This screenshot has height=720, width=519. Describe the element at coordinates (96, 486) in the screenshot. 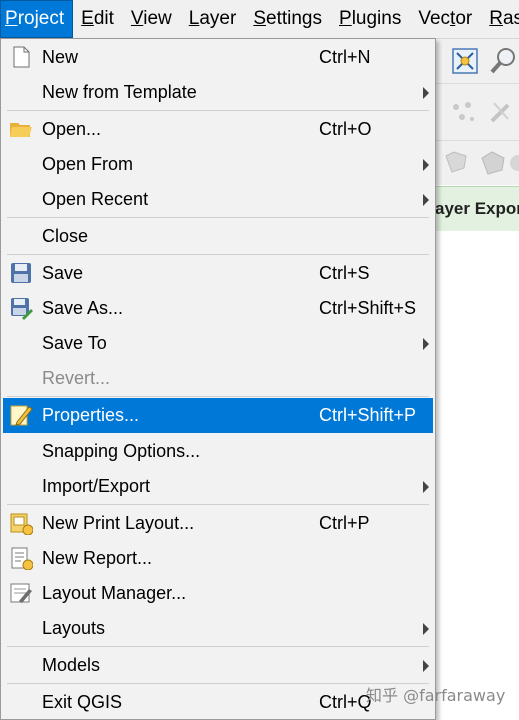

I see `menu-item-label: Import/Export` at that location.